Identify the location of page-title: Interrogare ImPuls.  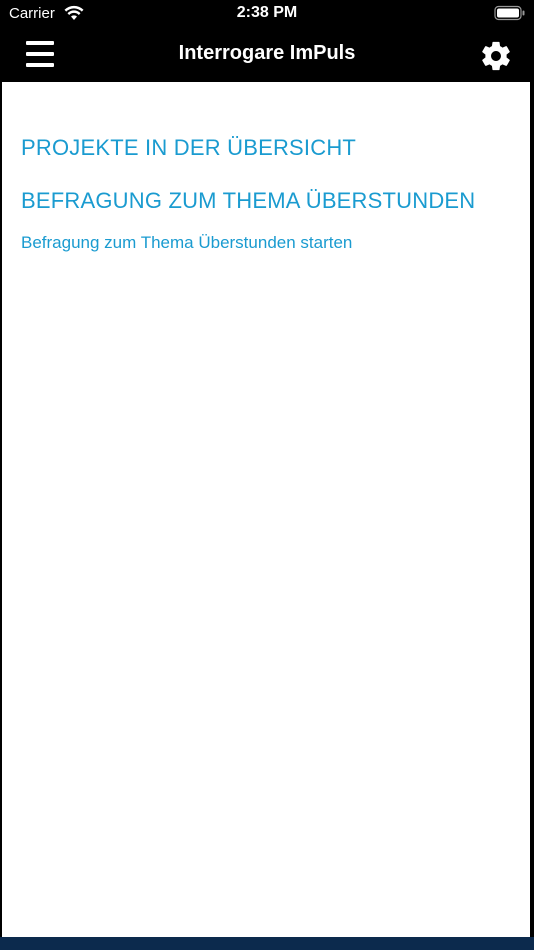
(267, 53).